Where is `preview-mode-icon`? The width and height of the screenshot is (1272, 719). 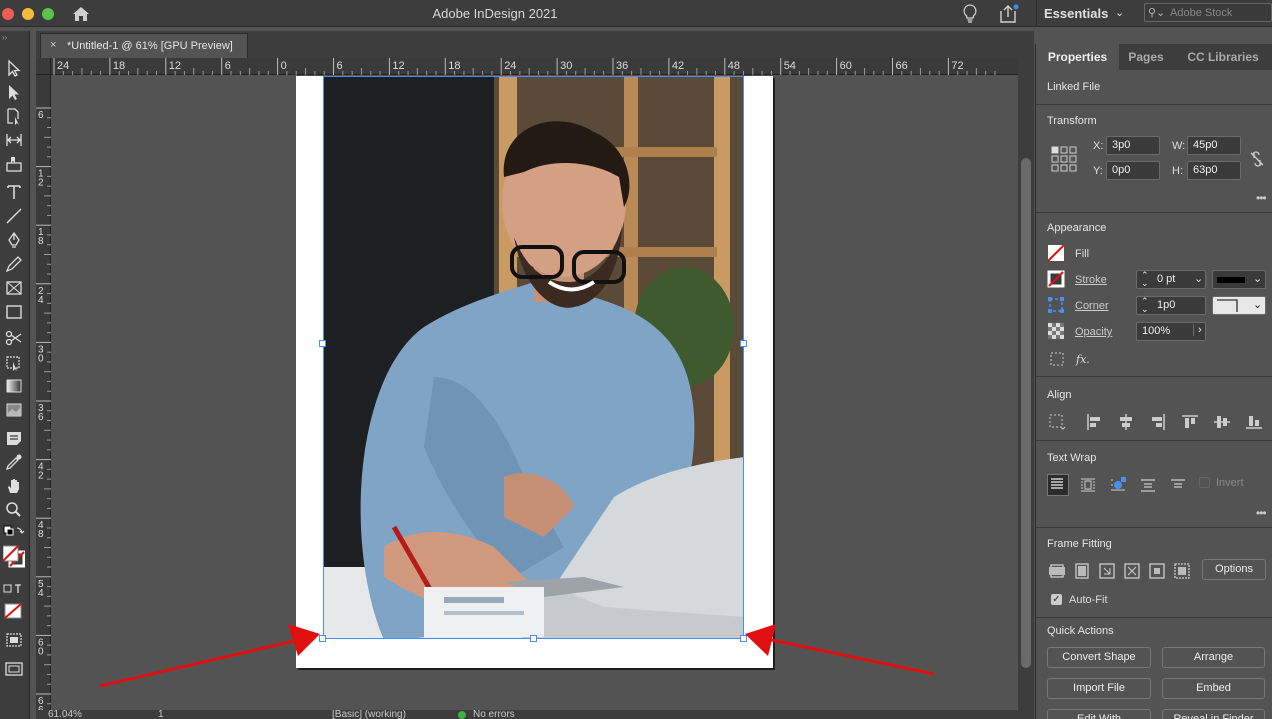
preview-mode-icon is located at coordinates (14, 669).